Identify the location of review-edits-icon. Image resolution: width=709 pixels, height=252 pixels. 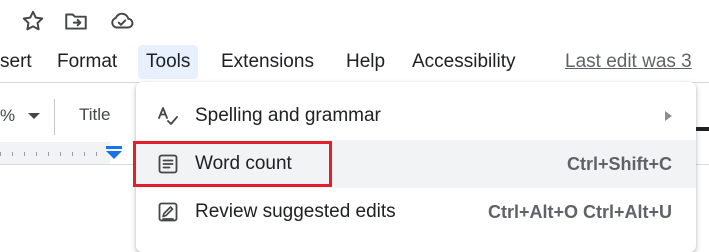
(168, 212).